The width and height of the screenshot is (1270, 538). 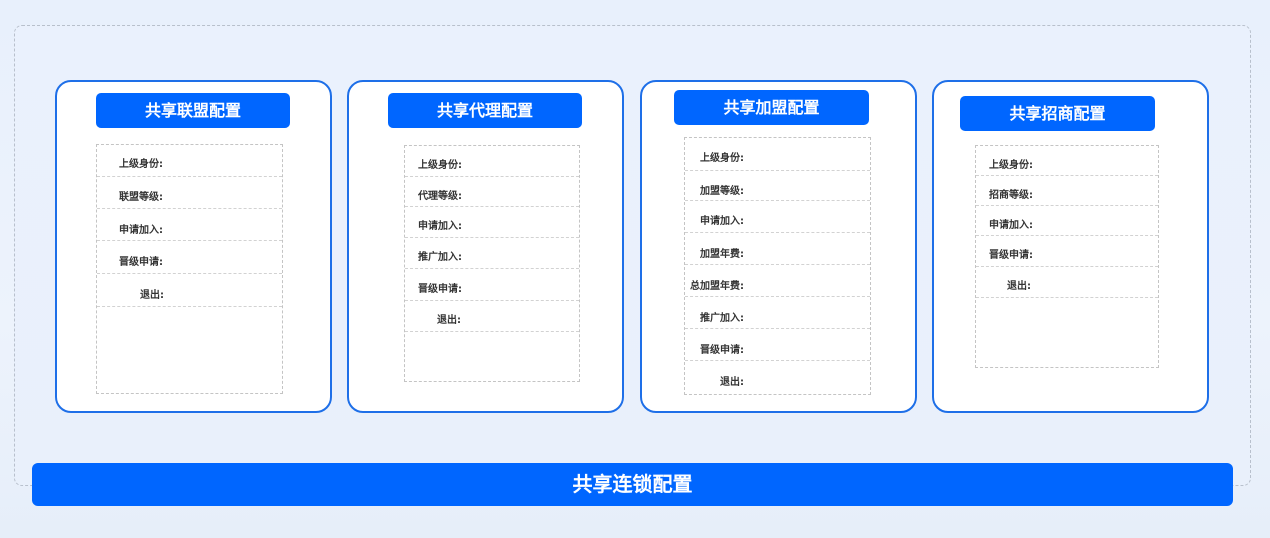 I want to click on chain-config-bar: 共享连锁配置, so click(x=632, y=484).